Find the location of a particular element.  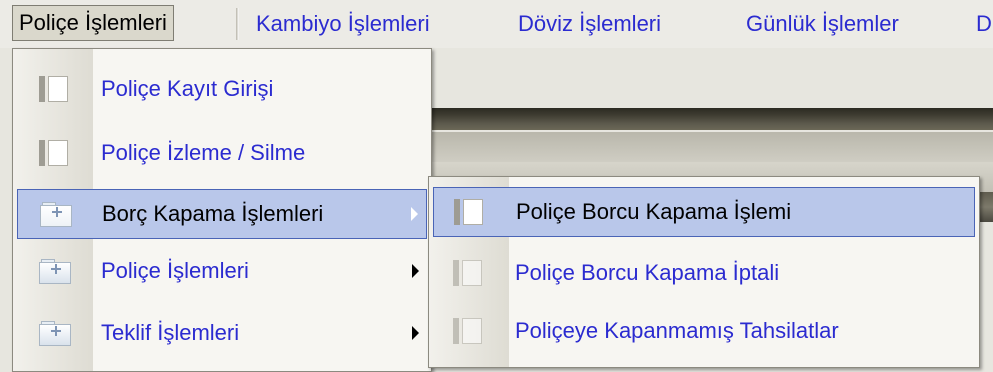

menu-separator is located at coordinates (237, 24).